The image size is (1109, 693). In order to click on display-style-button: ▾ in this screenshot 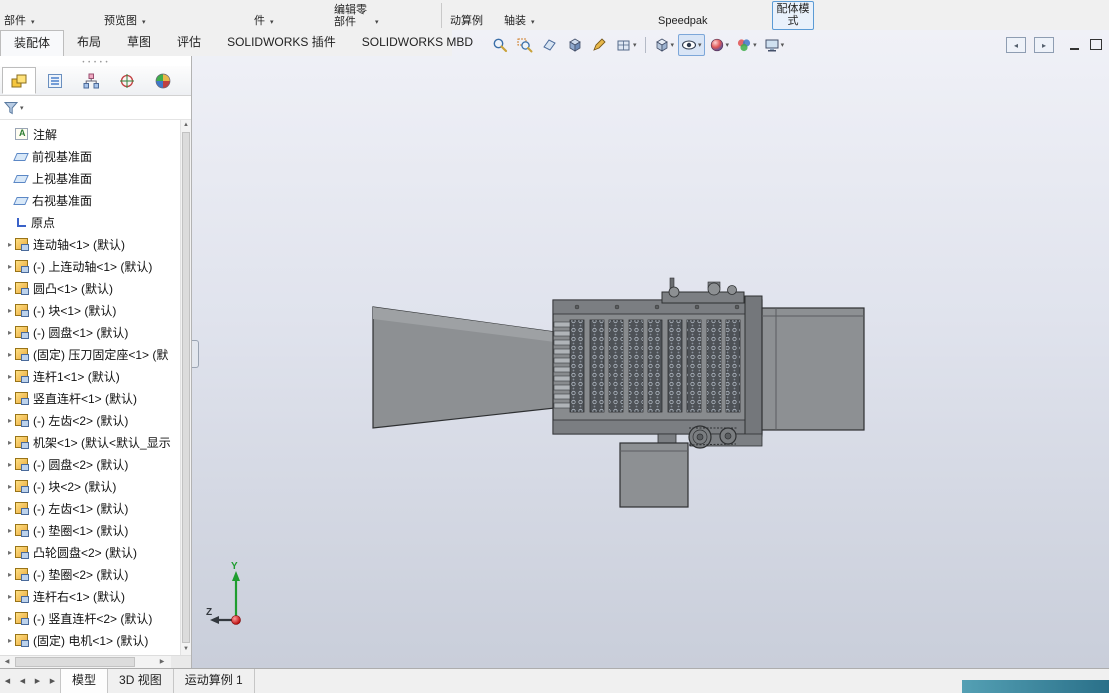, I will do `click(626, 45)`.